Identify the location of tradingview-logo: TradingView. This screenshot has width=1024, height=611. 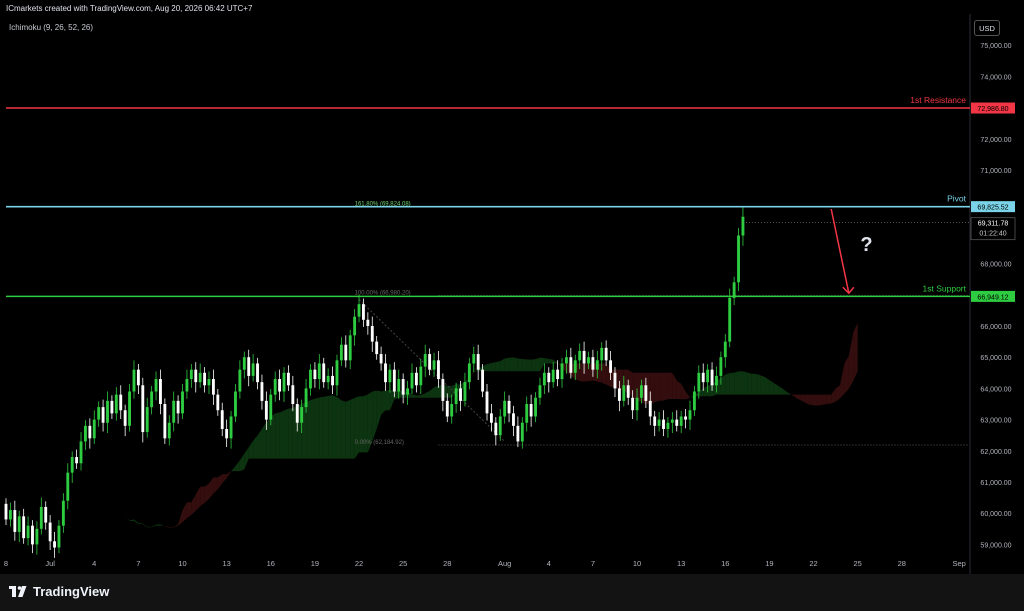
(59, 591).